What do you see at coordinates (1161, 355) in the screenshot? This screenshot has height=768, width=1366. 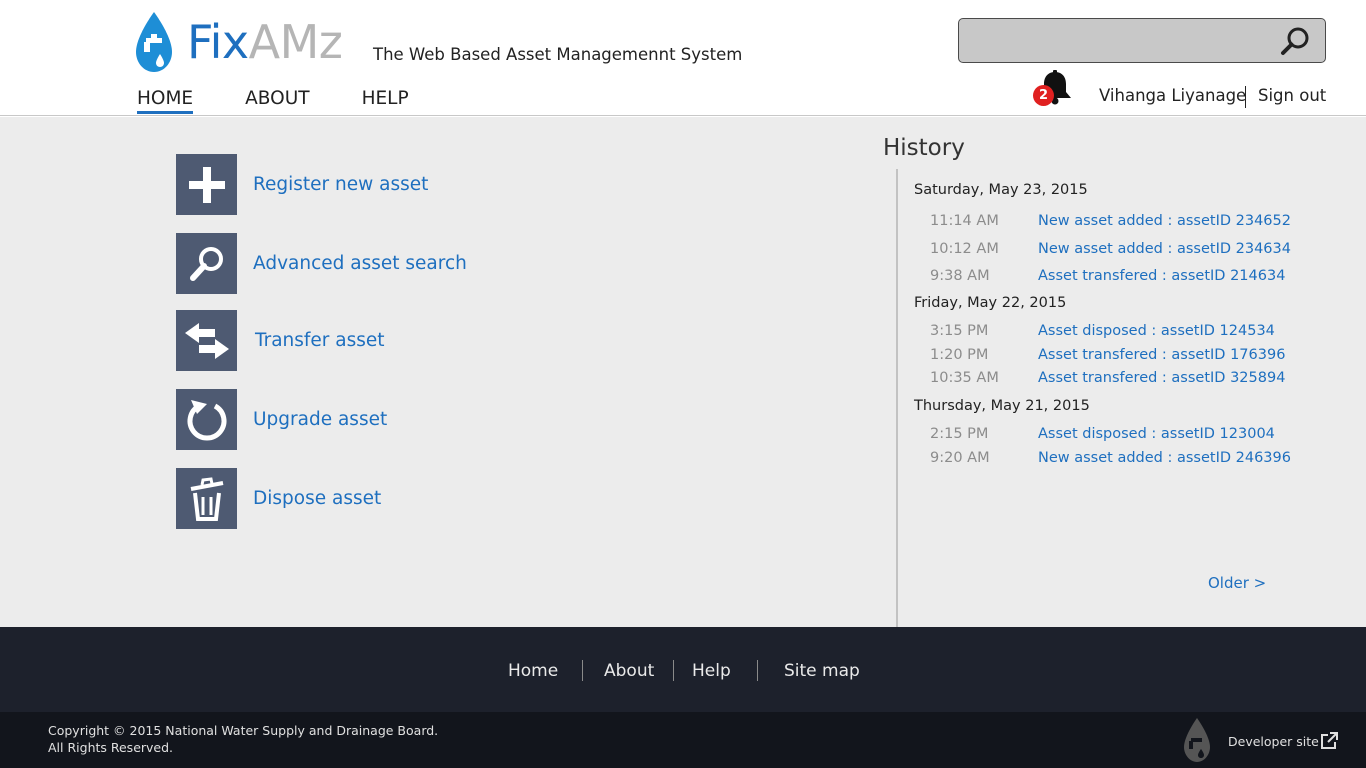 I see `history-entry-link: Asset transfered : assetID 176396` at bounding box center [1161, 355].